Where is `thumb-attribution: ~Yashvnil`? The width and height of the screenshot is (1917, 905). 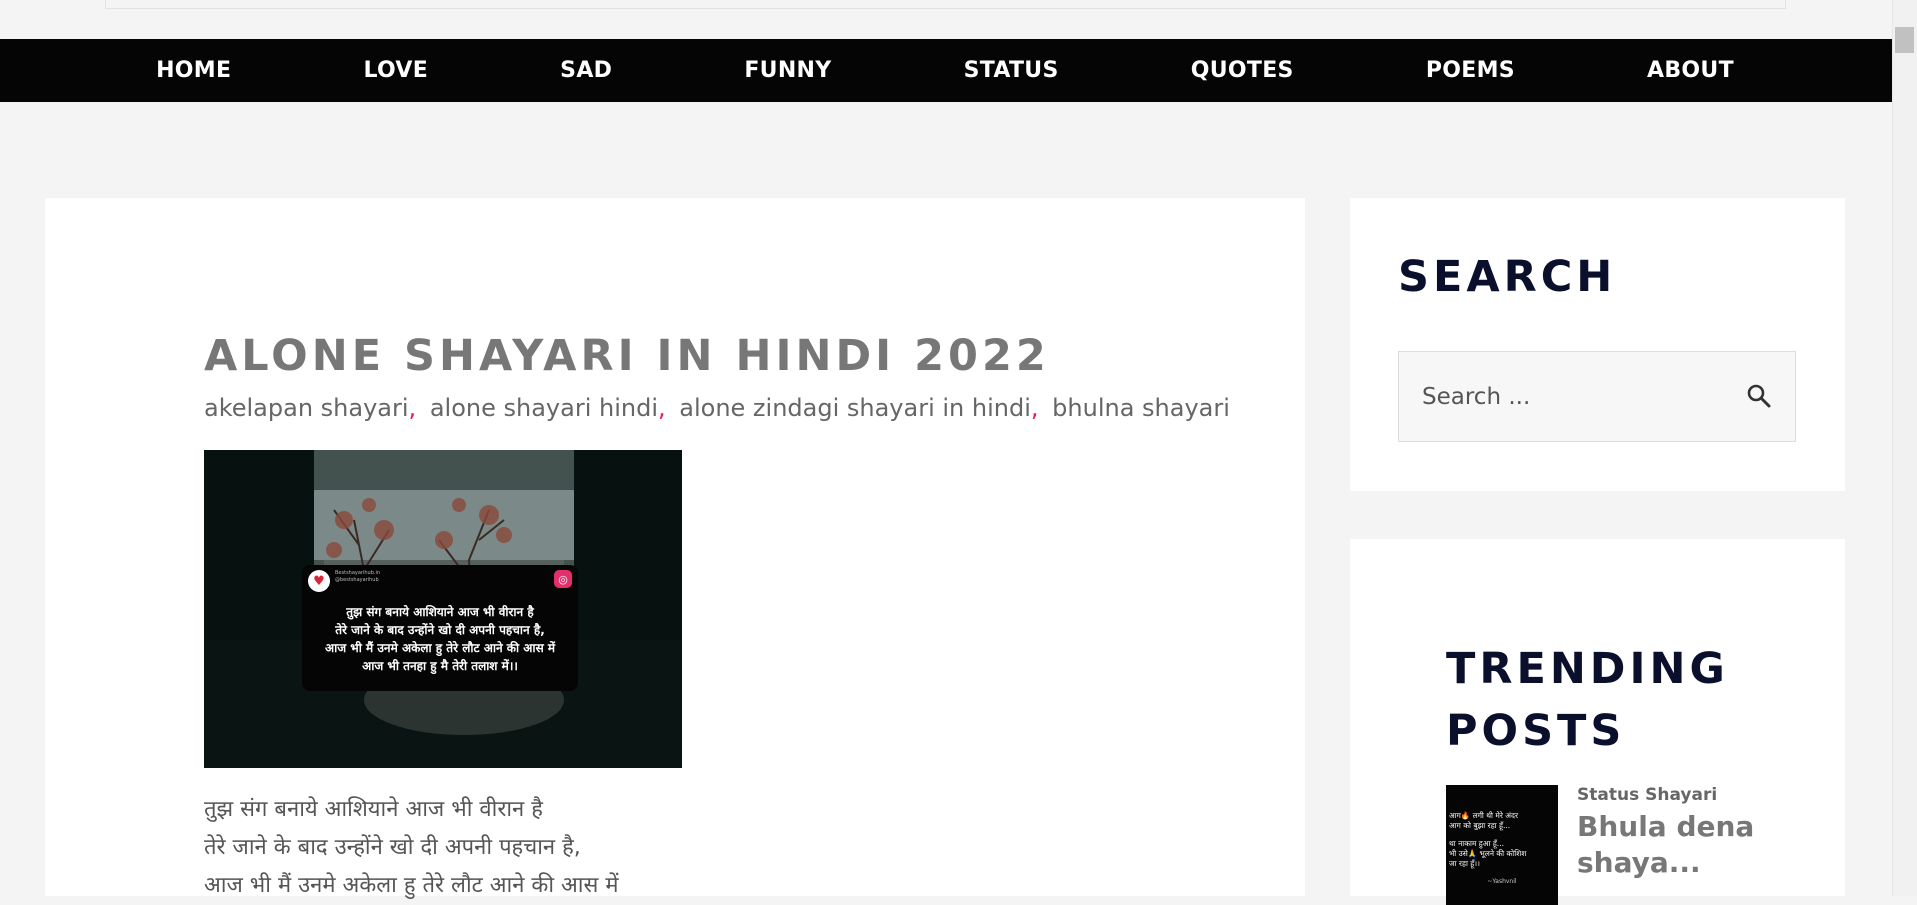 thumb-attribution: ~Yashvnil is located at coordinates (1502, 881).